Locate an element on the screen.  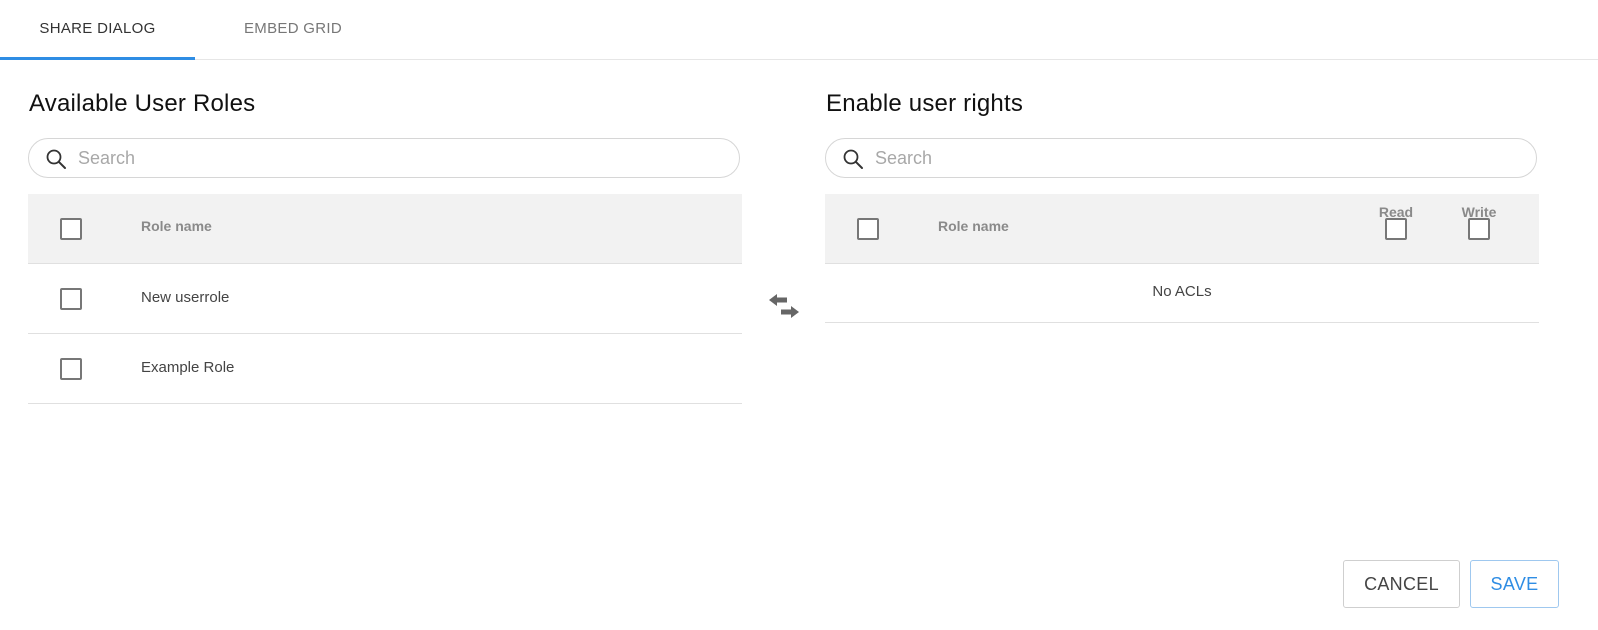
cancel-button: CANCEL is located at coordinates (1401, 584).